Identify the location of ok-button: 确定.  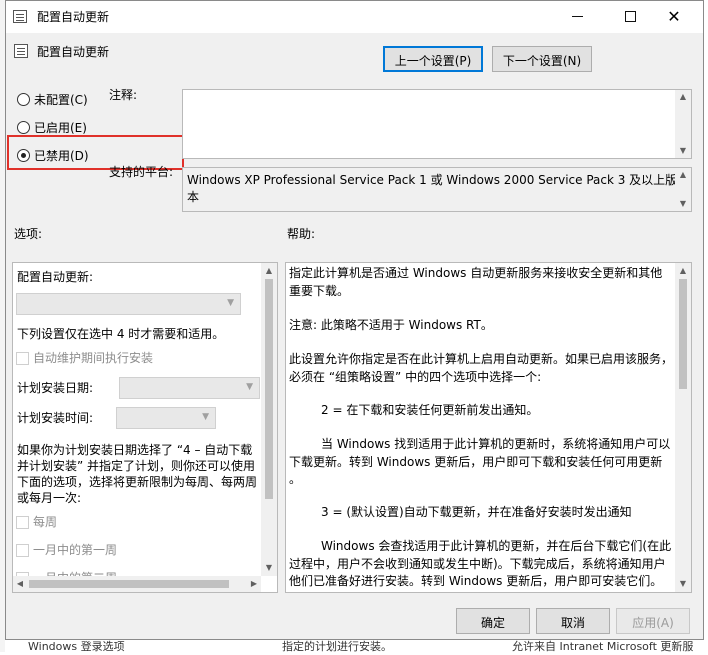
(493, 621).